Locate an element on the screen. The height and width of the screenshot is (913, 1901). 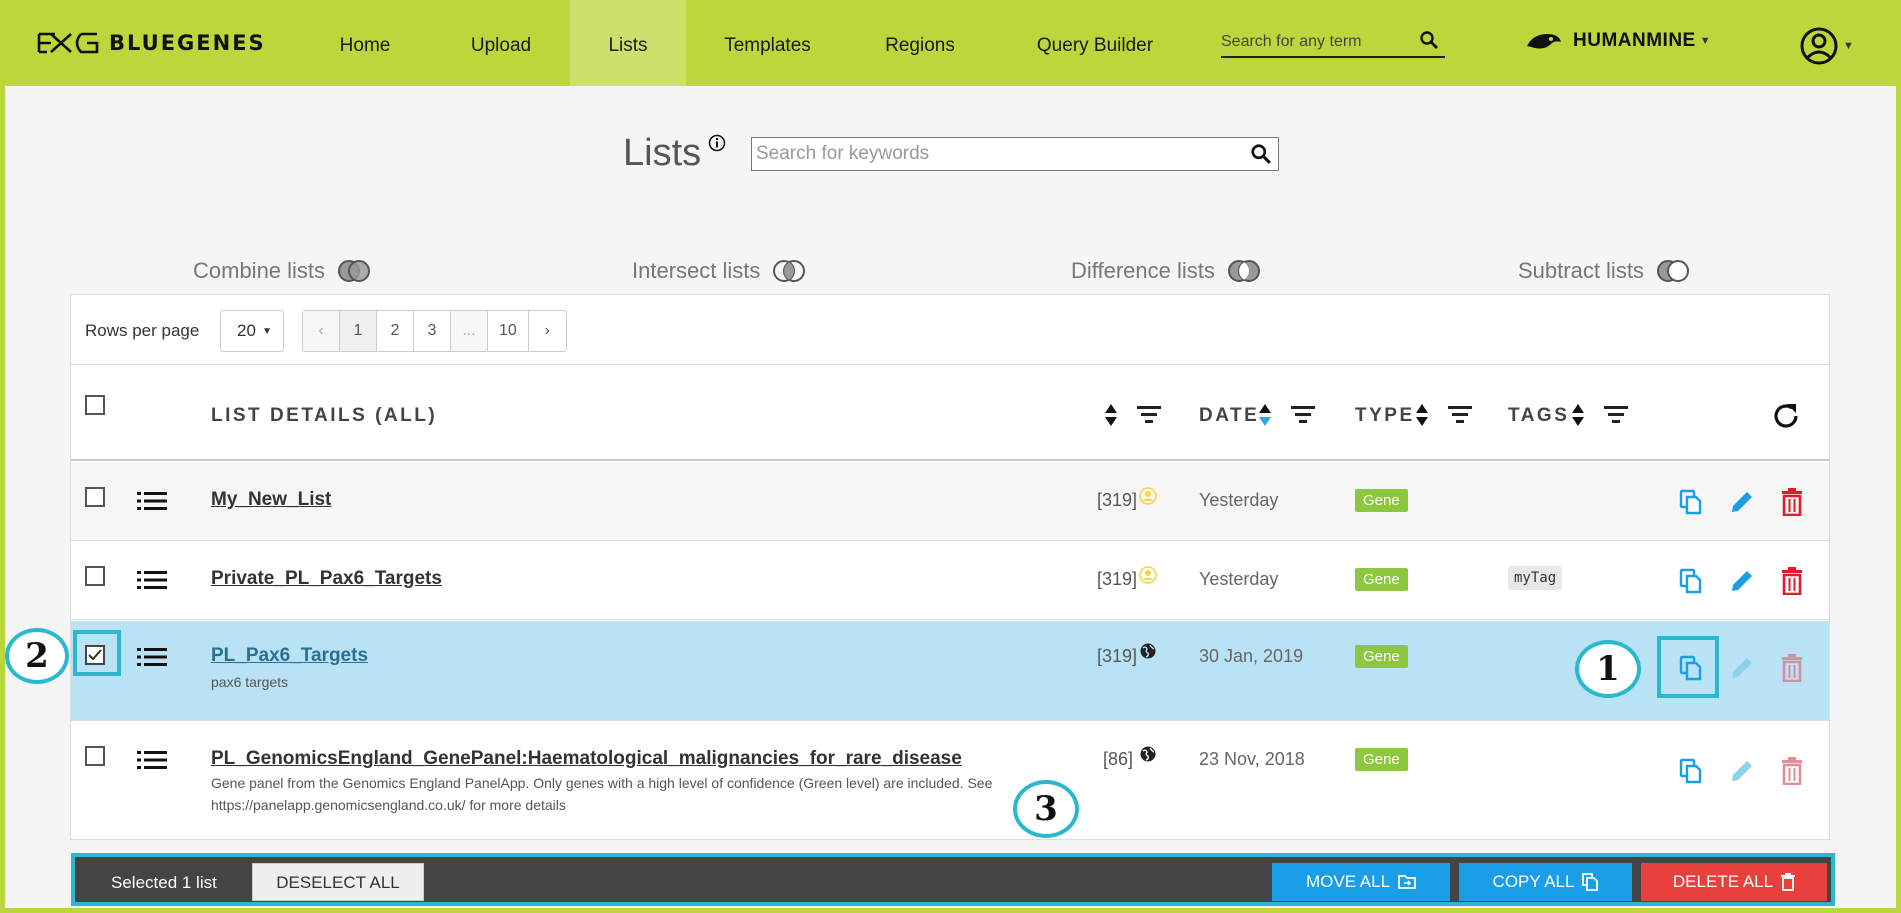
table-header: LIST DETAILS (ALL) DATE TYPE TAGS is located at coordinates (950, 413).